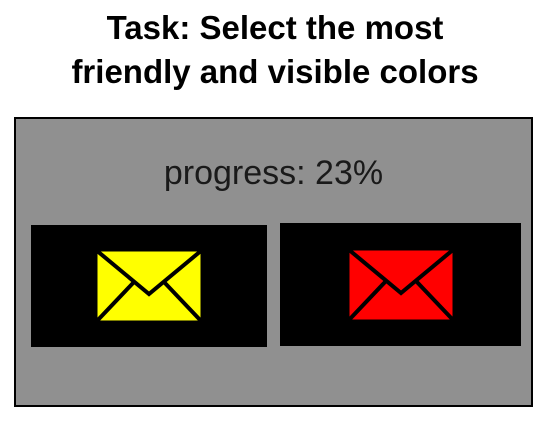  I want to click on progress-text: progress: 23%, so click(273, 173).